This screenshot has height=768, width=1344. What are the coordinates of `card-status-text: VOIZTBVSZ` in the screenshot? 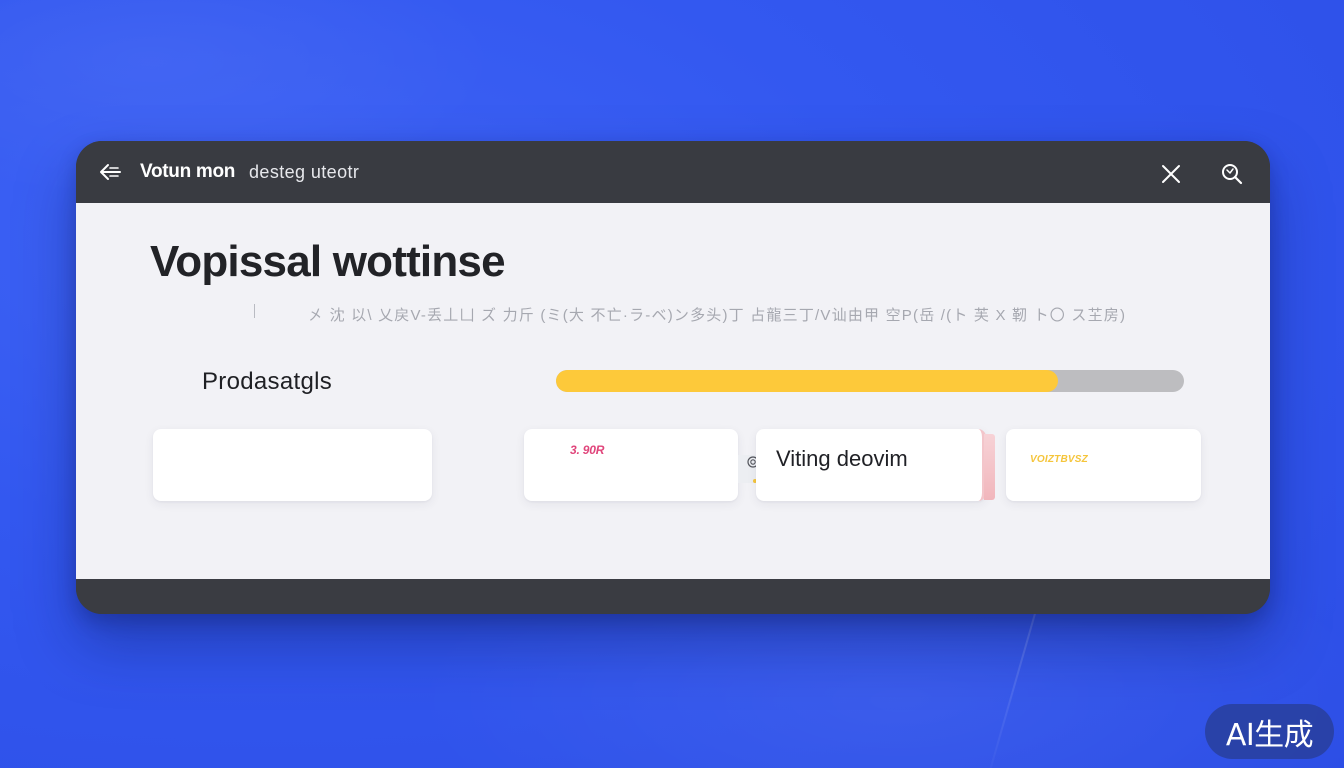 It's located at (1059, 459).